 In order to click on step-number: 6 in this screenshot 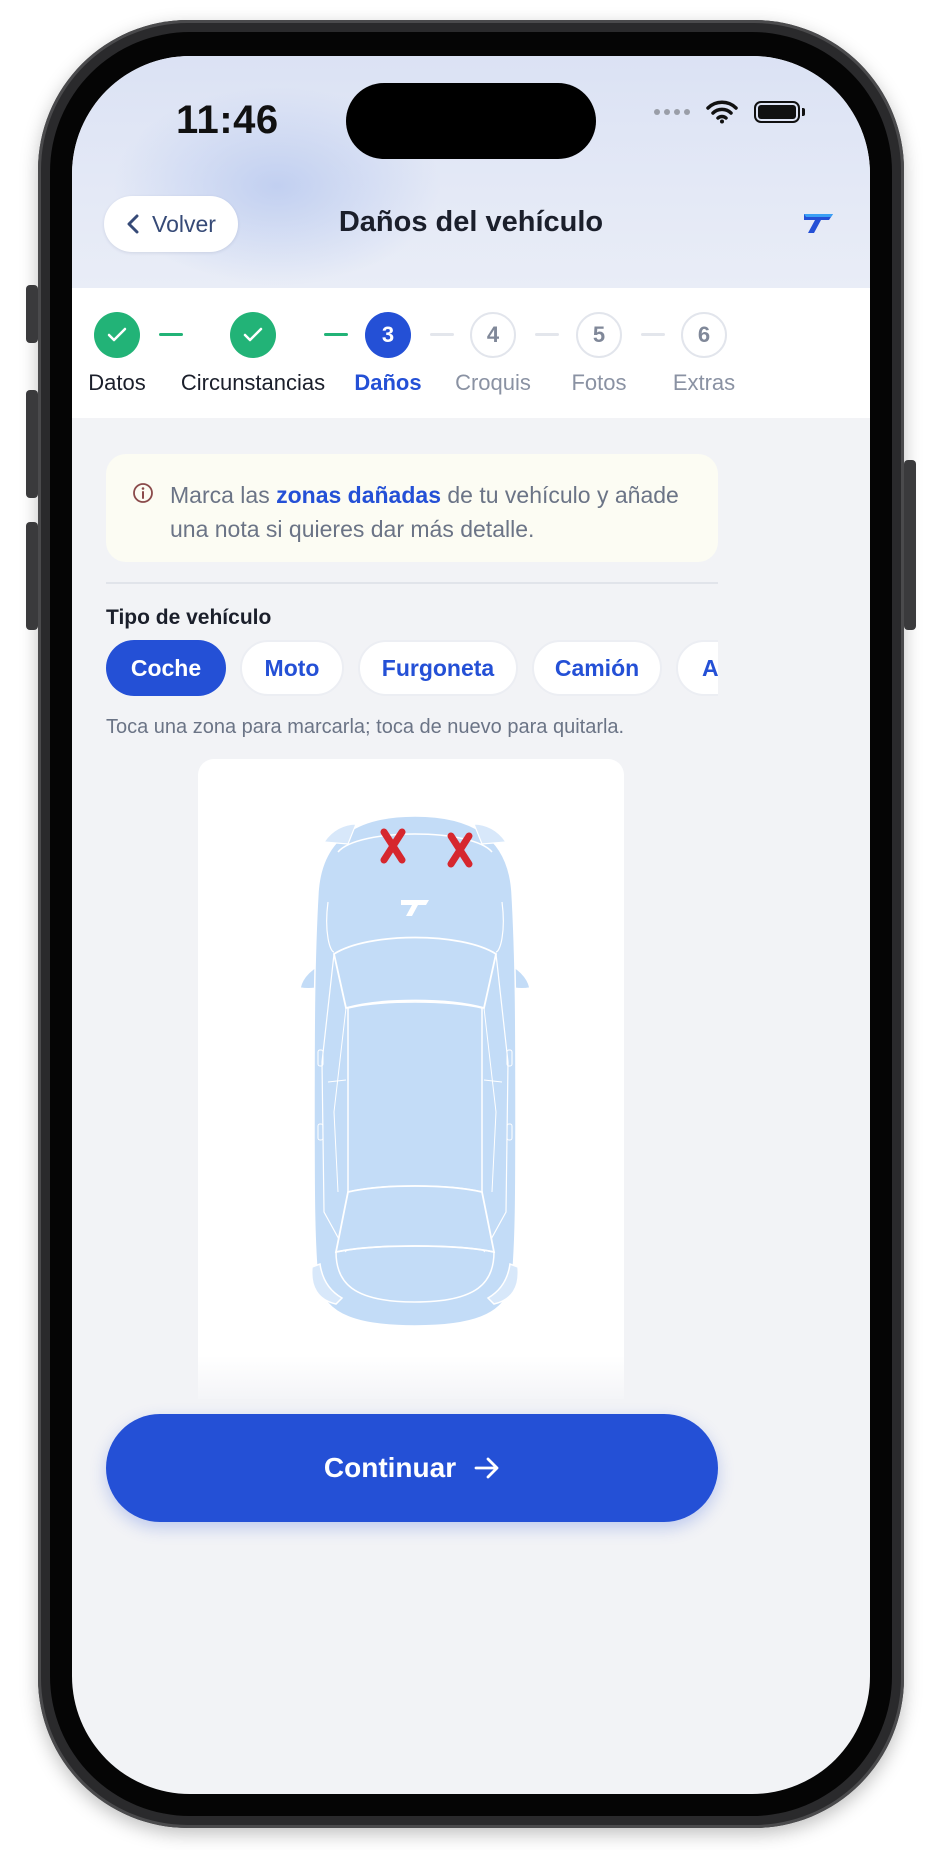, I will do `click(704, 335)`.